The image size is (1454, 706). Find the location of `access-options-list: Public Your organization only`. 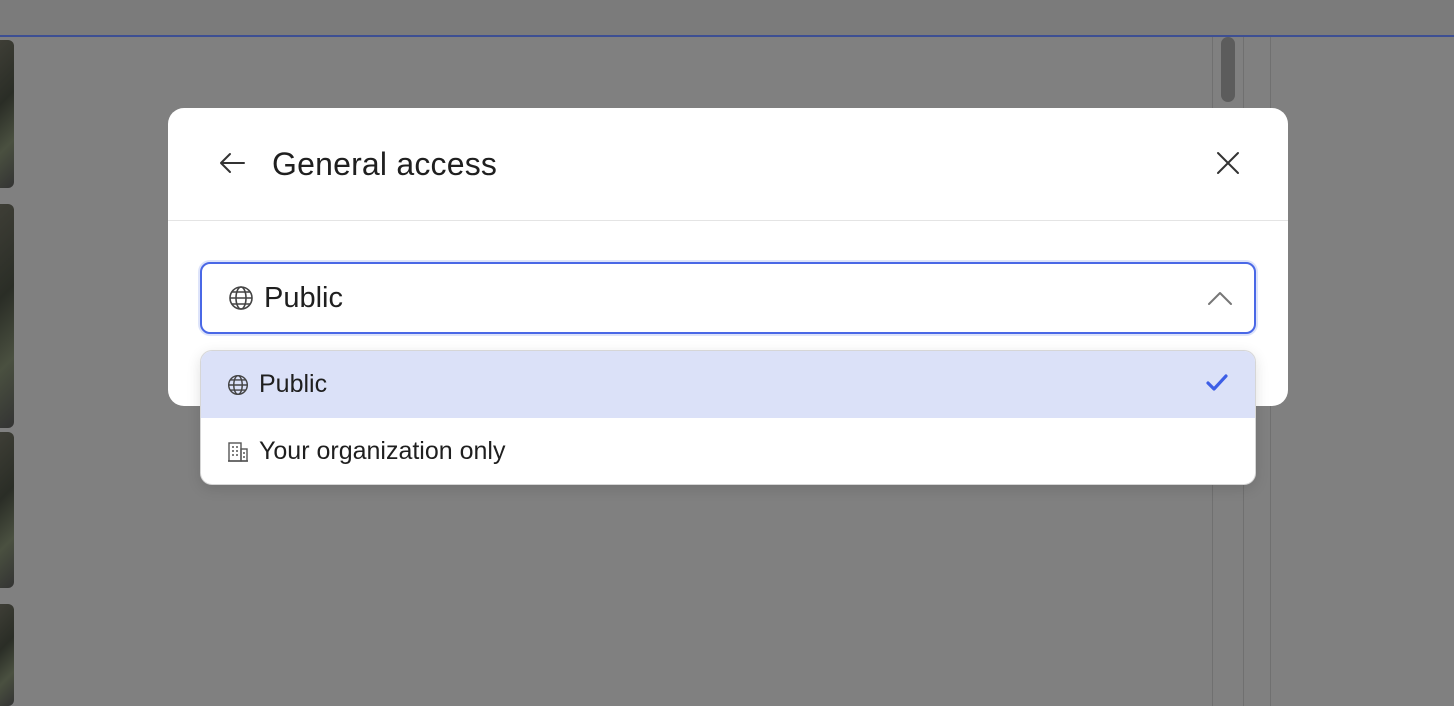

access-options-list: Public Your organization only is located at coordinates (728, 417).